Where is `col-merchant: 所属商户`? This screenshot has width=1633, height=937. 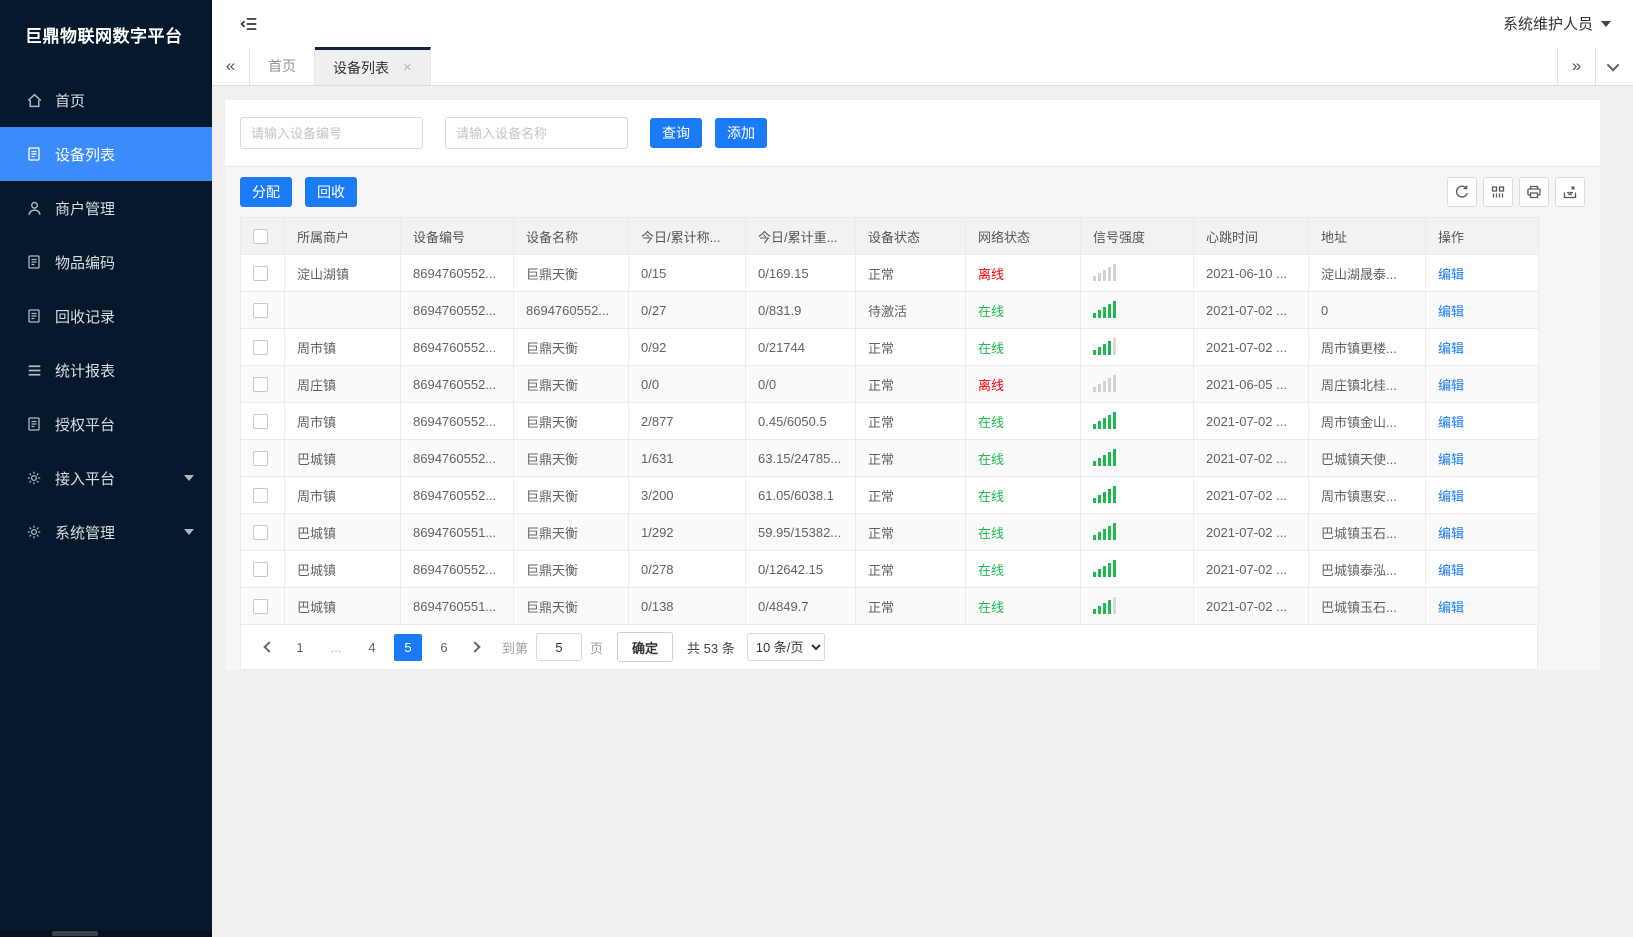 col-merchant: 所属商户 is located at coordinates (342, 236).